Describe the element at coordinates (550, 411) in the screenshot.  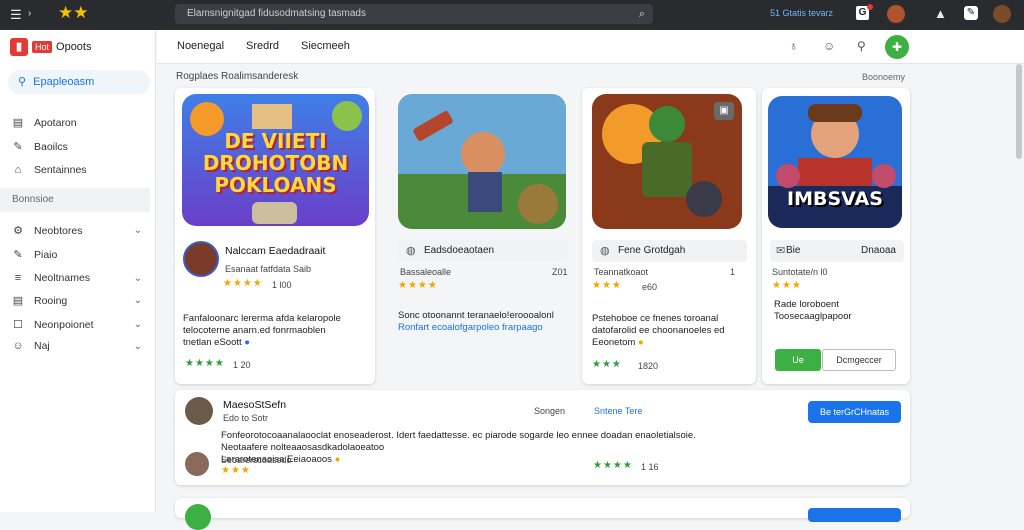
I see `review-middle: Songen` at that location.